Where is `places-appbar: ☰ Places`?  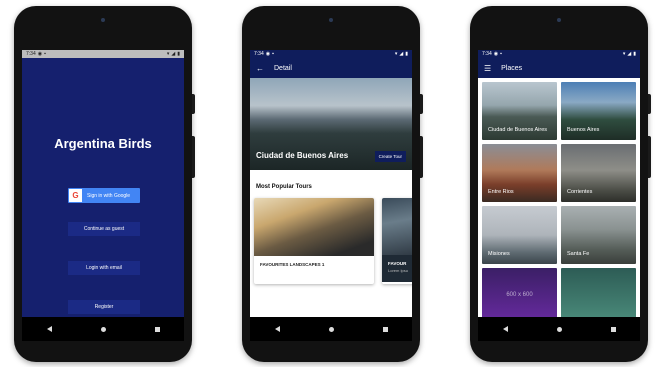
places-appbar: ☰ Places is located at coordinates (559, 68).